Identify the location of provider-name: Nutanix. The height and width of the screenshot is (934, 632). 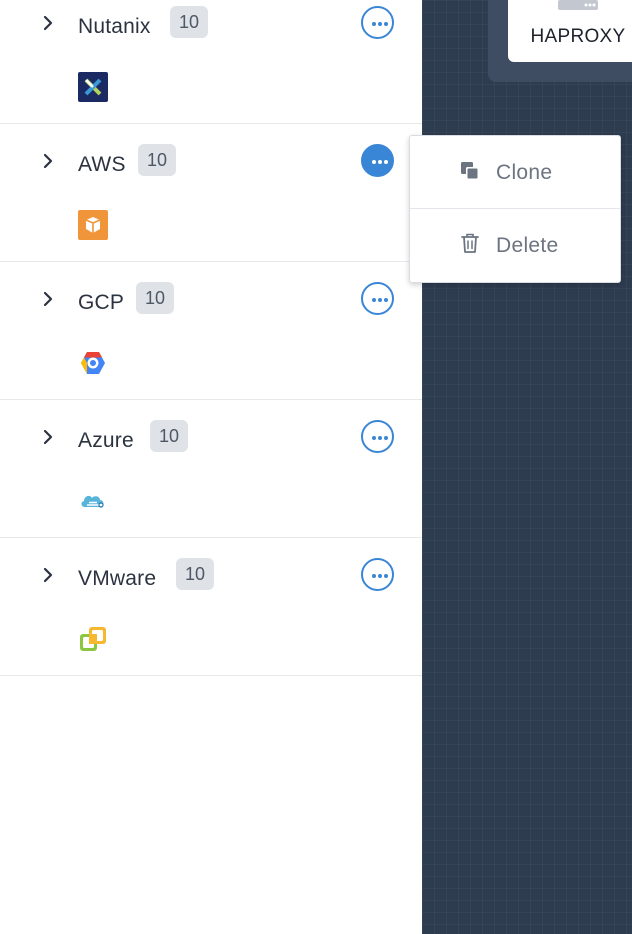
(114, 27).